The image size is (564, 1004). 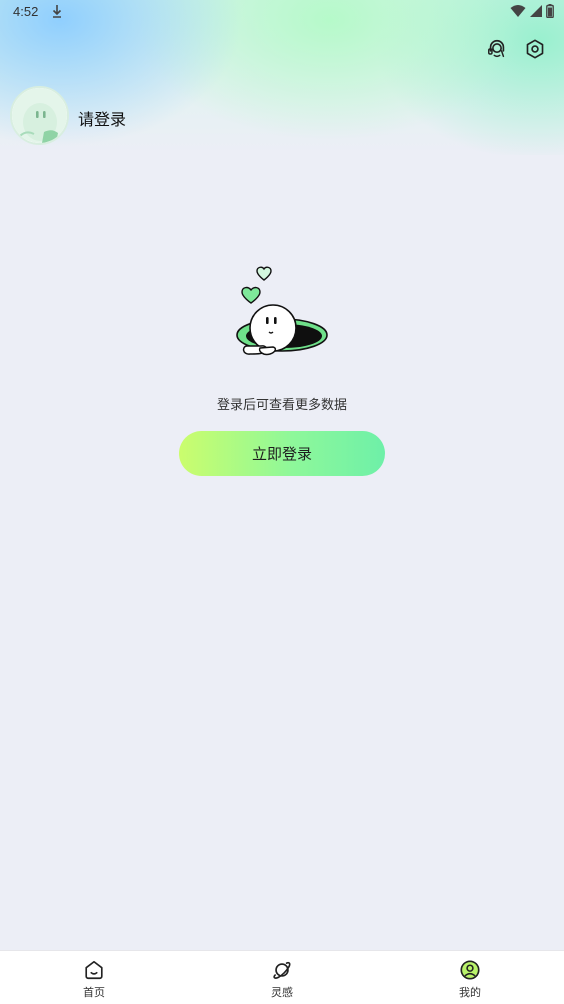 What do you see at coordinates (470, 970) in the screenshot?
I see `profile-icon` at bounding box center [470, 970].